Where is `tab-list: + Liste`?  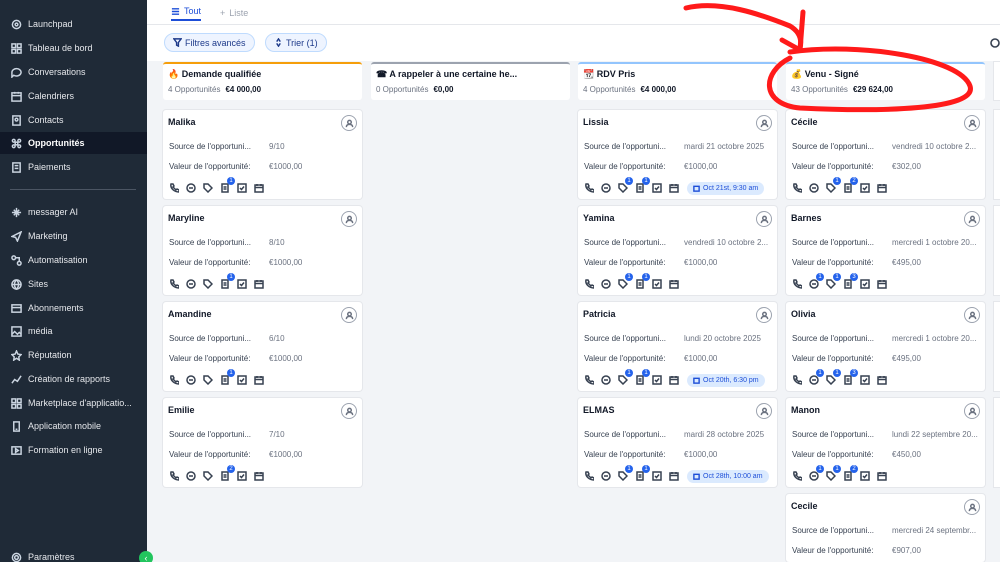
tab-list: + Liste is located at coordinates (234, 13).